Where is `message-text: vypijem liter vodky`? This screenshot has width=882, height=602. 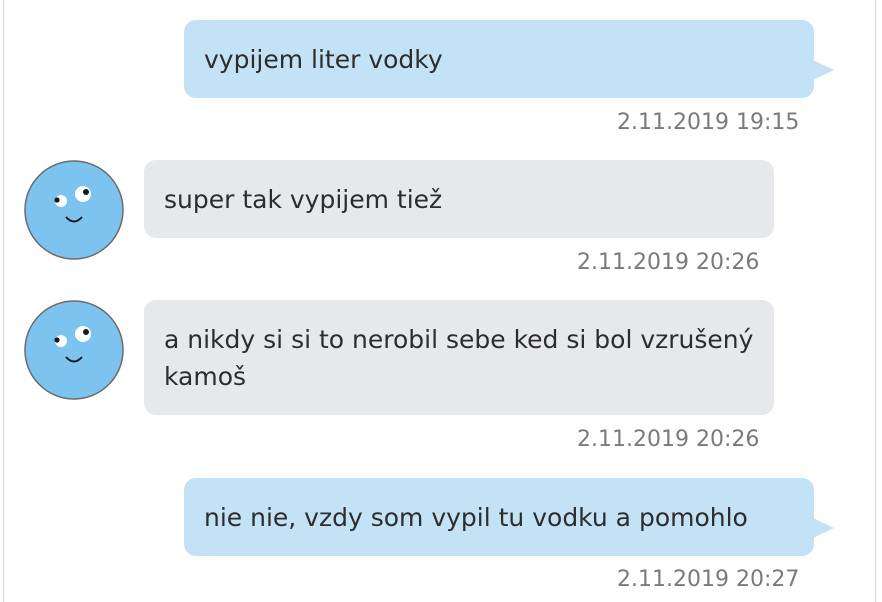
message-text: vypijem liter vodky is located at coordinates (323, 59).